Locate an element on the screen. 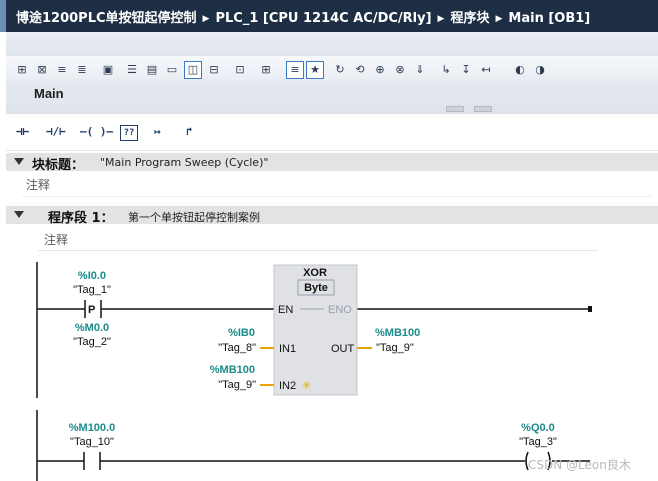 This screenshot has width=658, height=481. xor-box: XOR Byte EN ENO IN1 OUT IN2 ✳ is located at coordinates (315, 330).